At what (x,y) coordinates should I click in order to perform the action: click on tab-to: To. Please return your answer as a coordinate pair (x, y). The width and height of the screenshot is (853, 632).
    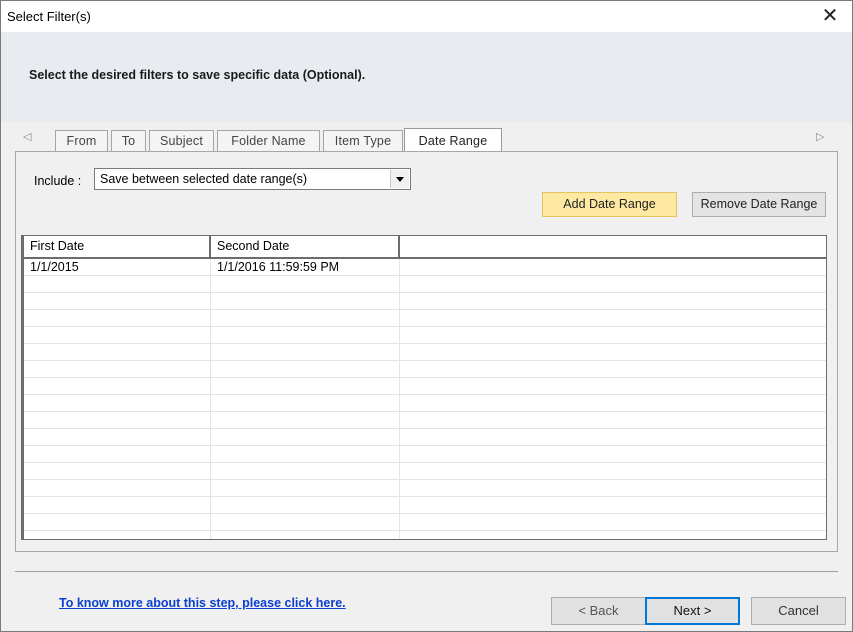
    Looking at the image, I should click on (128, 140).